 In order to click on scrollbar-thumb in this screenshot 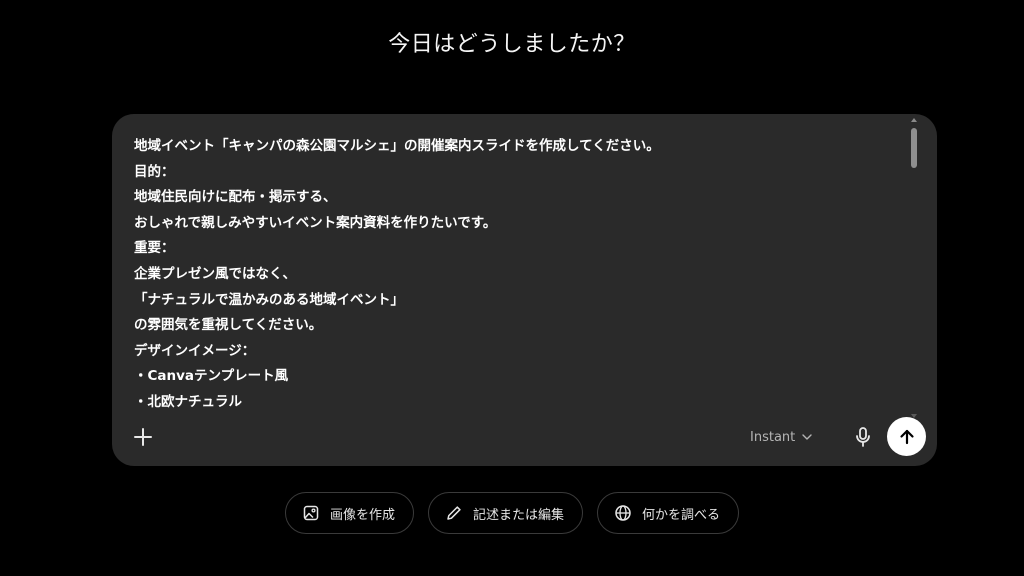, I will do `click(914, 148)`.